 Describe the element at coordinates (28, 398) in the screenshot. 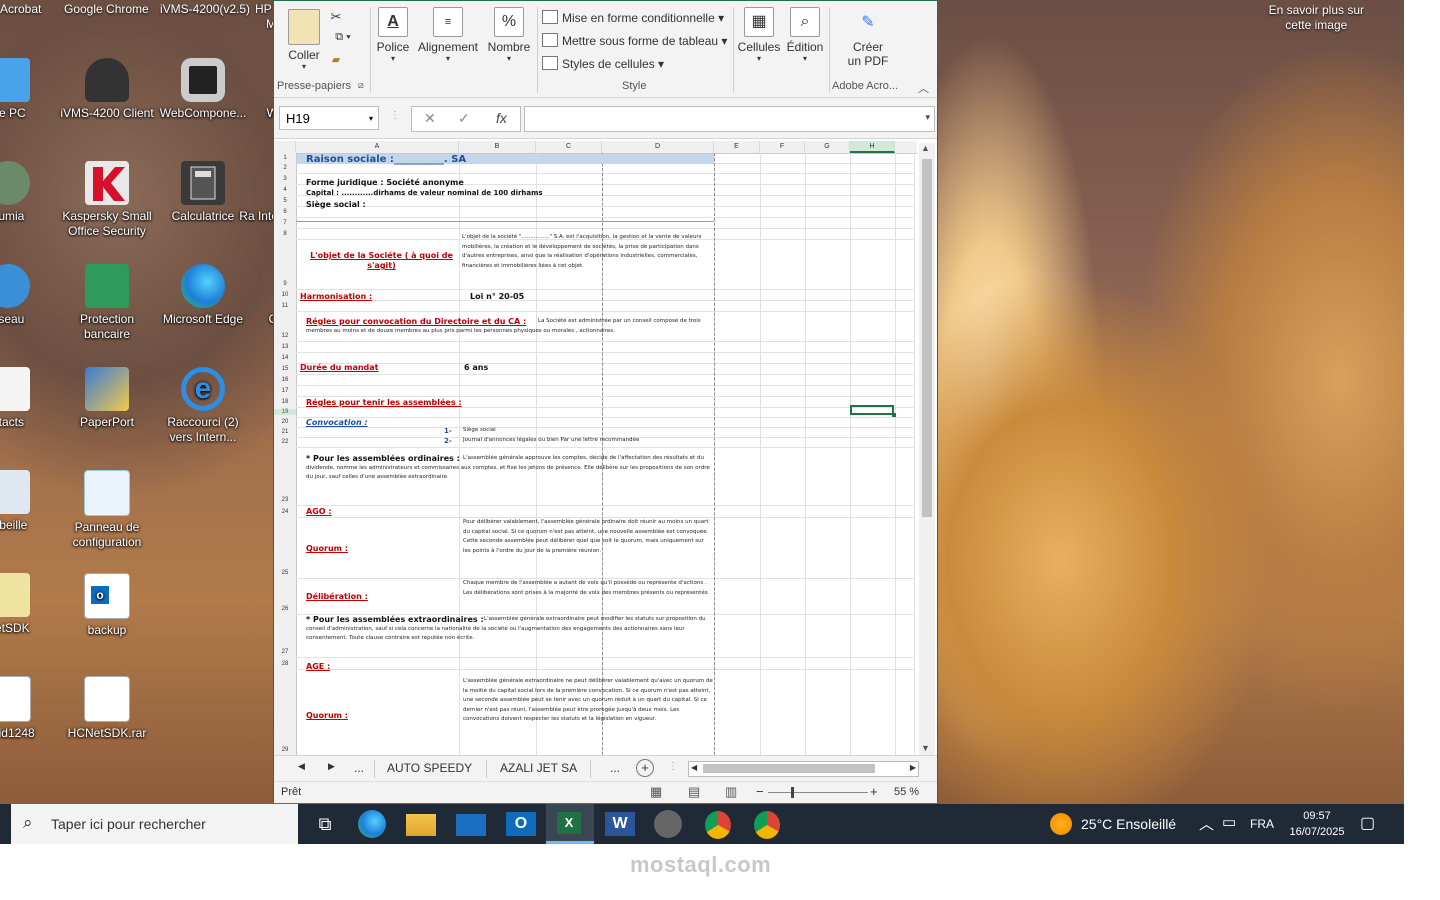

I see `desktop-icon-contacts: ntacts` at that location.